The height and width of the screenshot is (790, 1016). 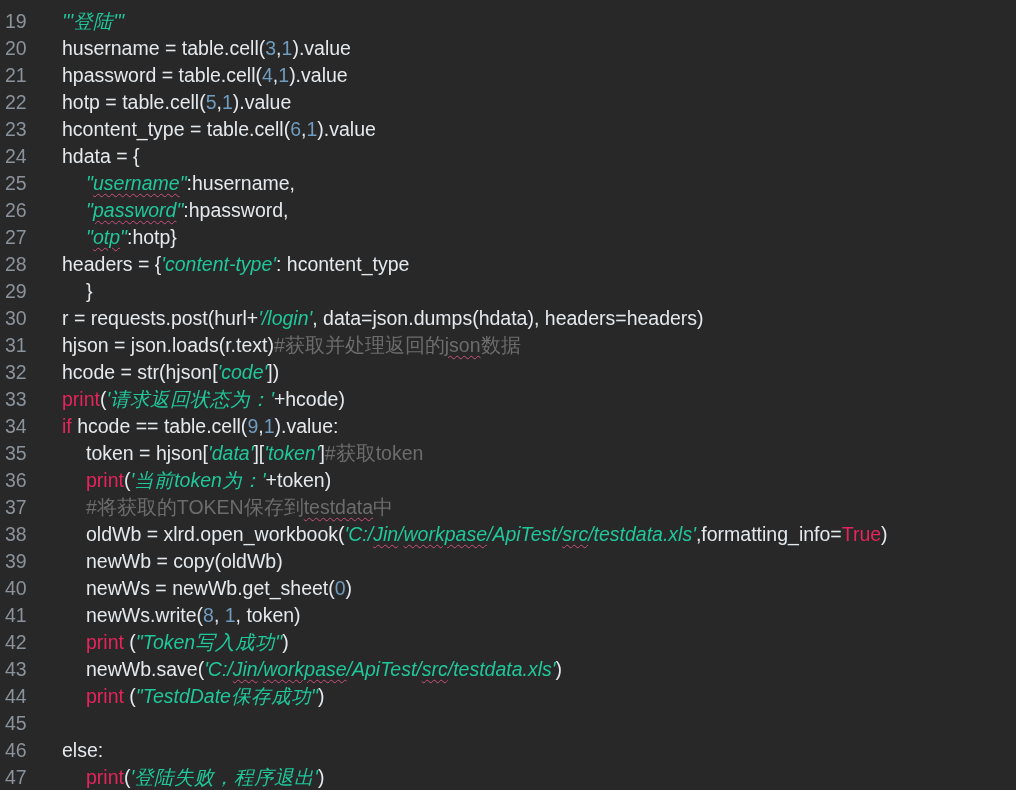 What do you see at coordinates (16, 345) in the screenshot?
I see `line-number: 31` at bounding box center [16, 345].